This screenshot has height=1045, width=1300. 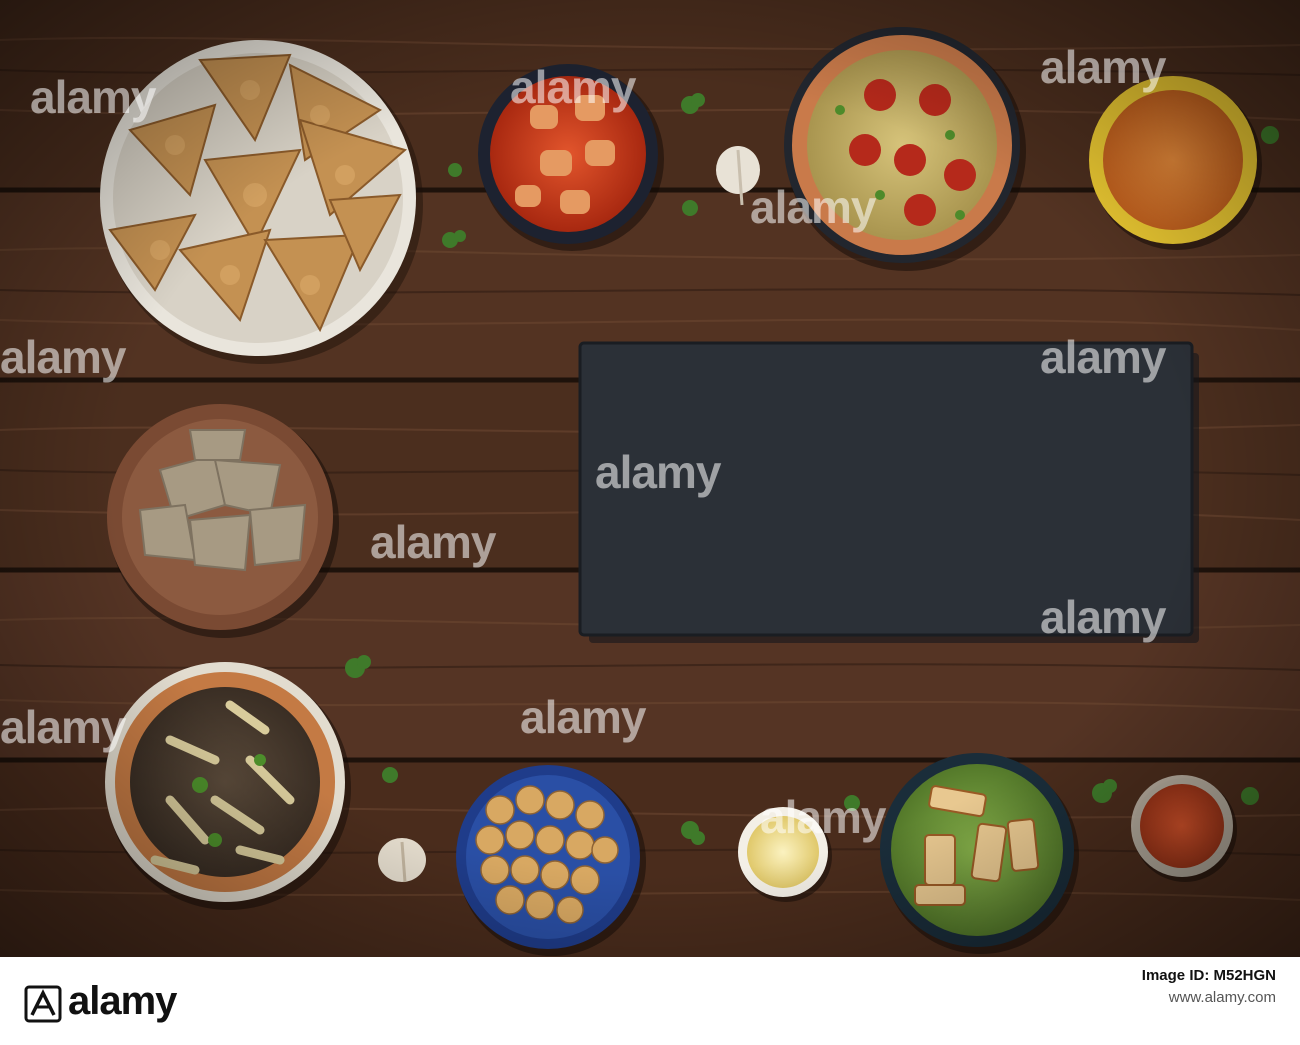 I want to click on footer-bar: alamy Image ID: M52HGN www.alamy.com, so click(x=650, y=1001).